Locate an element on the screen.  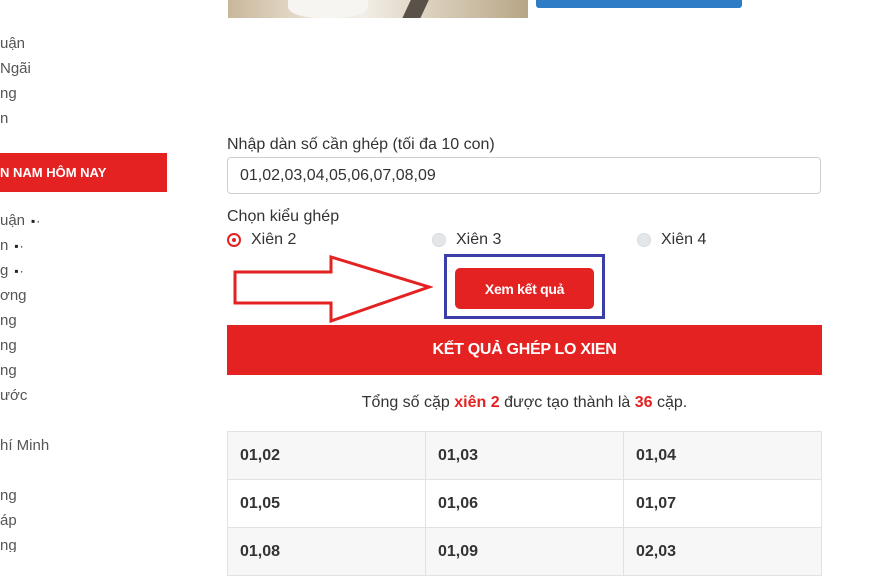
table-cell: 01,03 is located at coordinates (524, 455).